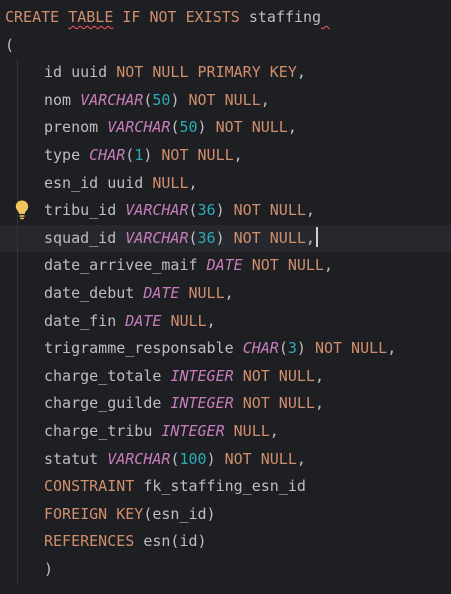  What do you see at coordinates (98, 182) in the screenshot?
I see `code-token: esn_id uuid` at bounding box center [98, 182].